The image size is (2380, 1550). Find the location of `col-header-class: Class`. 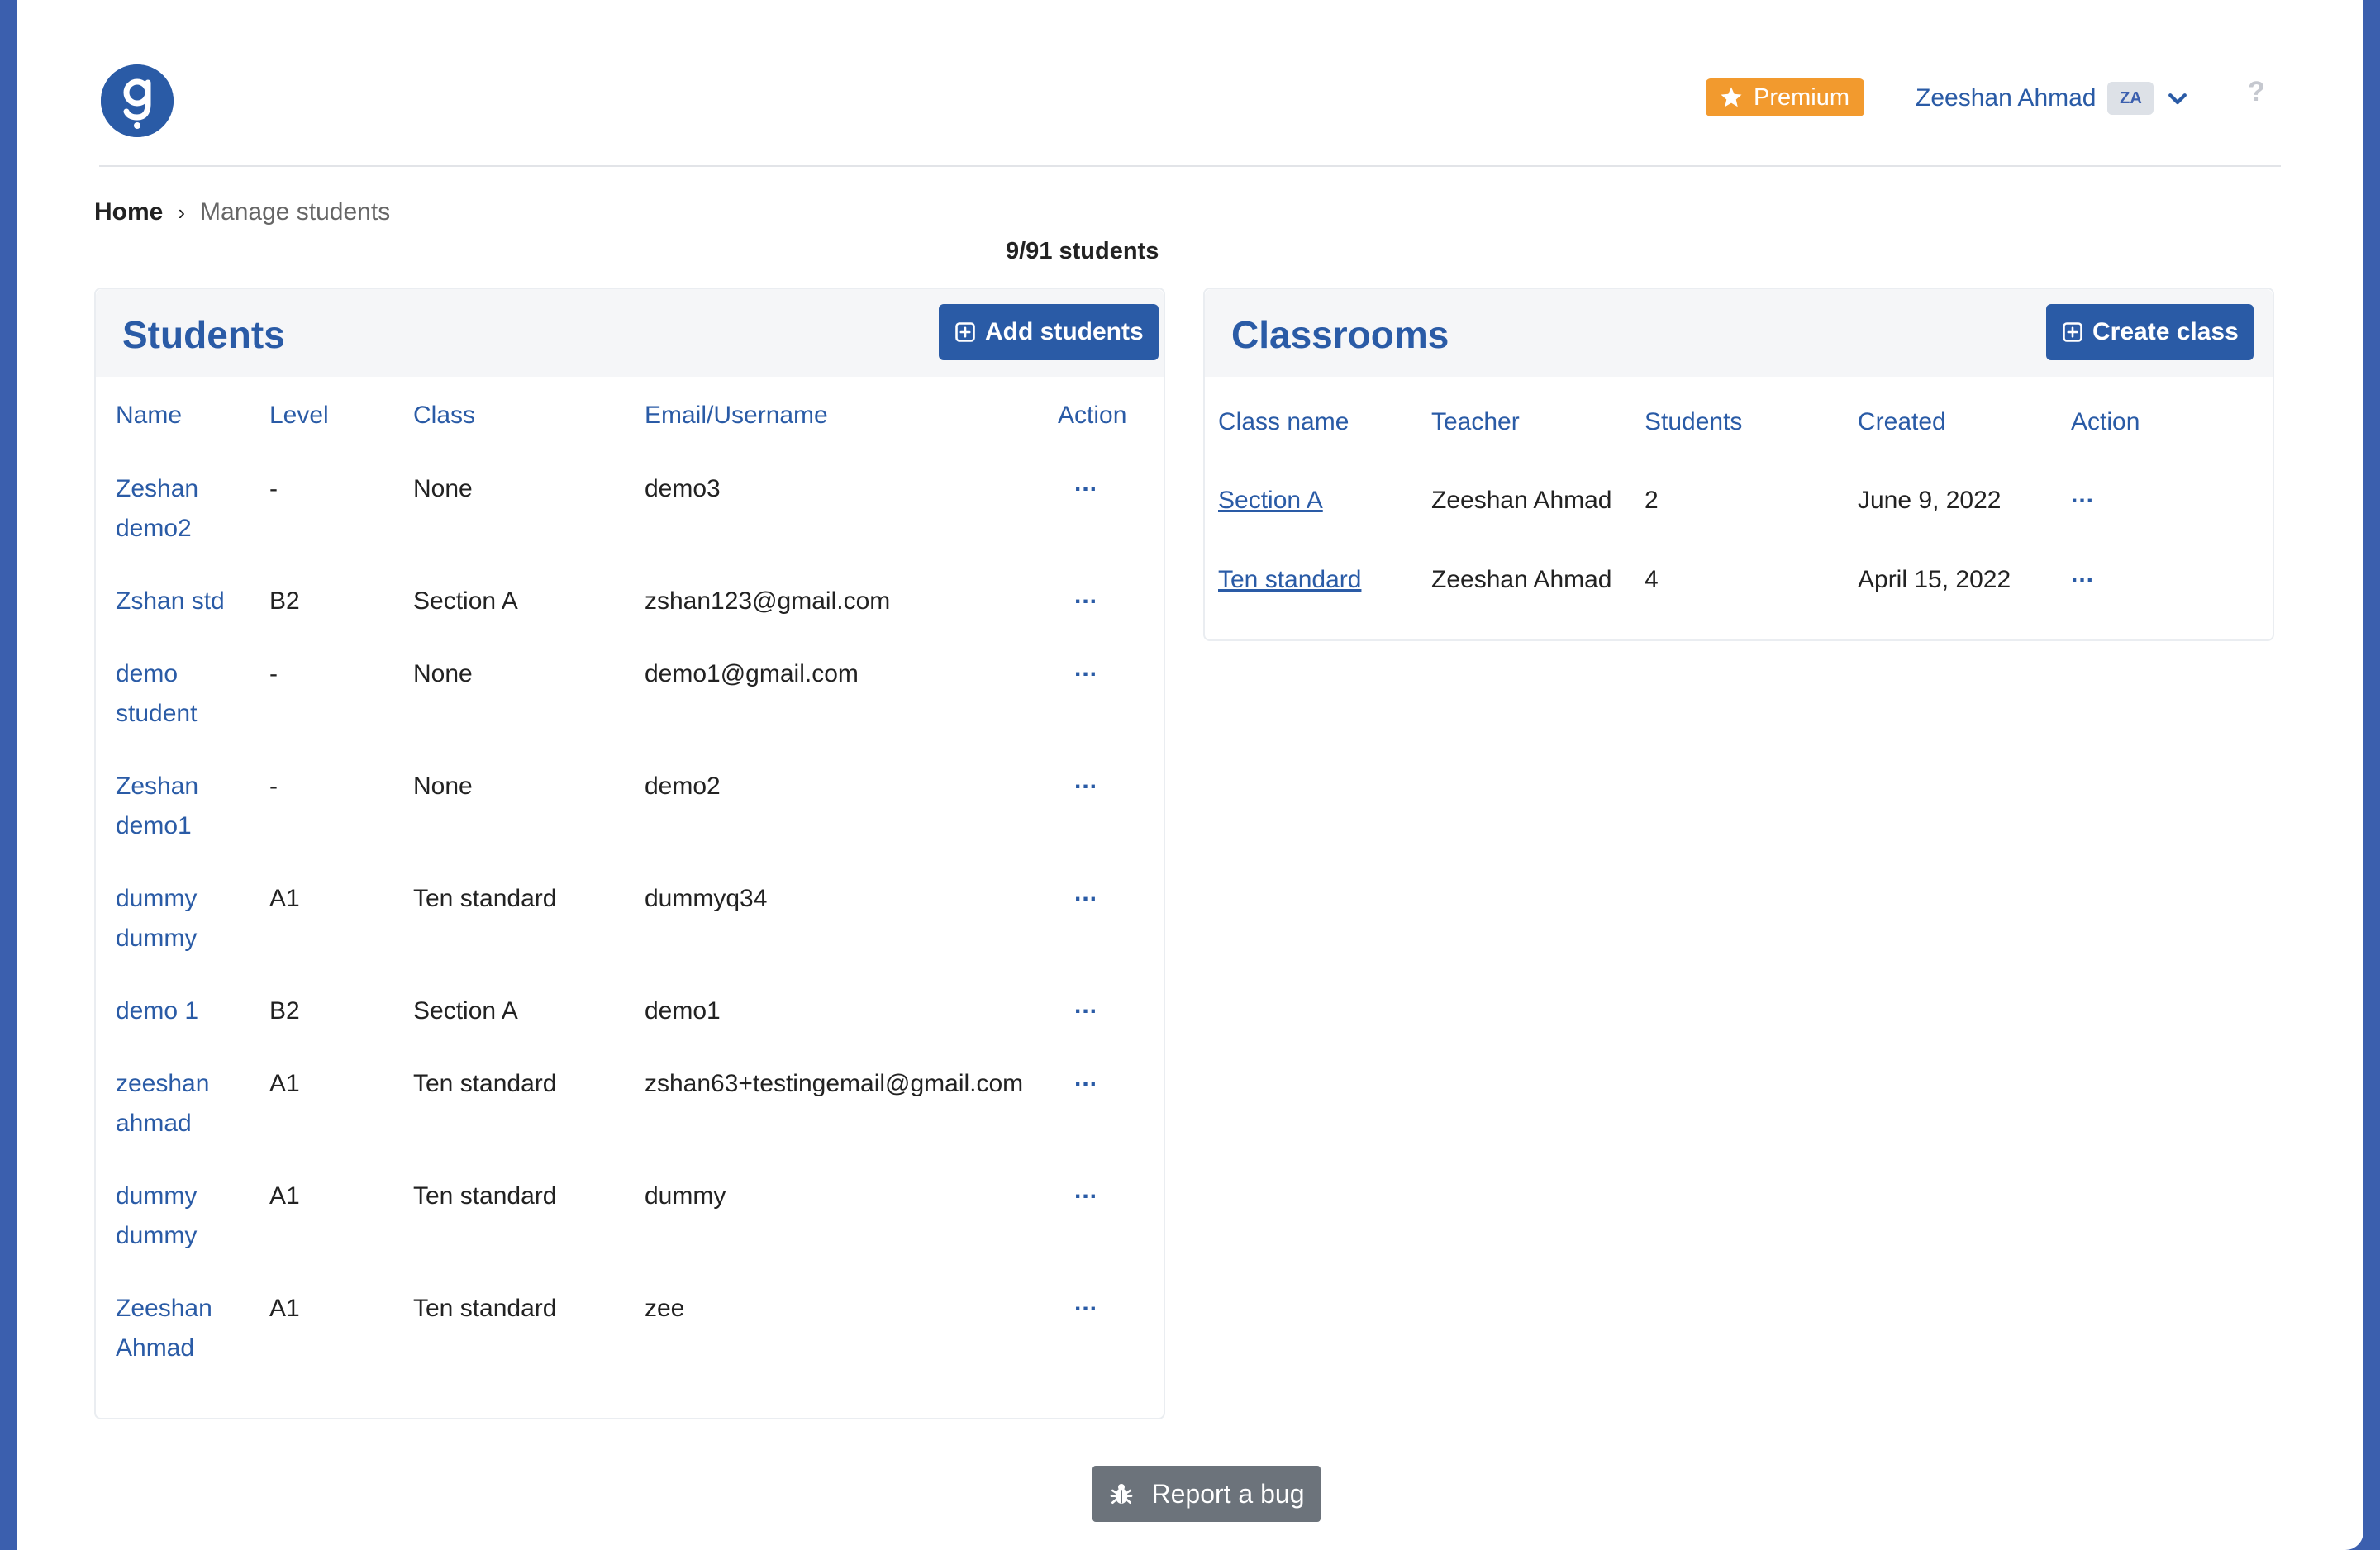

col-header-class: Class is located at coordinates (444, 416).